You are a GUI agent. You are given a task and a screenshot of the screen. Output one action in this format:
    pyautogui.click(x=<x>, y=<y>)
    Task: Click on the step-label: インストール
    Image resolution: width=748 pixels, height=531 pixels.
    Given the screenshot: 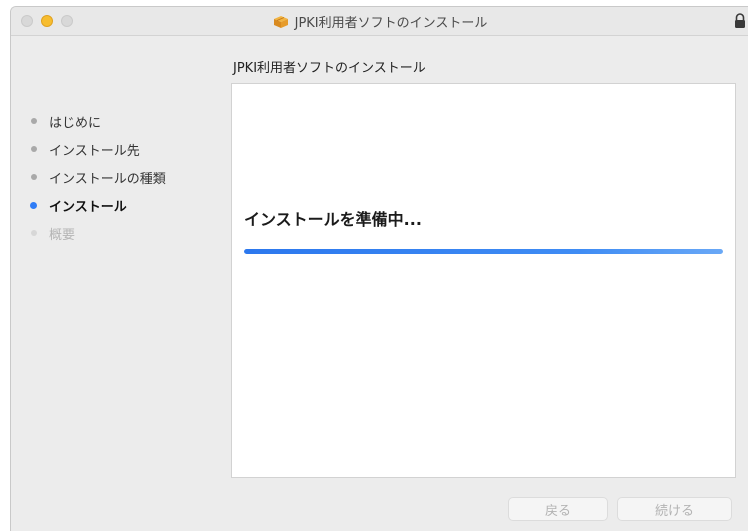 What is the action you would take?
    pyautogui.click(x=88, y=207)
    